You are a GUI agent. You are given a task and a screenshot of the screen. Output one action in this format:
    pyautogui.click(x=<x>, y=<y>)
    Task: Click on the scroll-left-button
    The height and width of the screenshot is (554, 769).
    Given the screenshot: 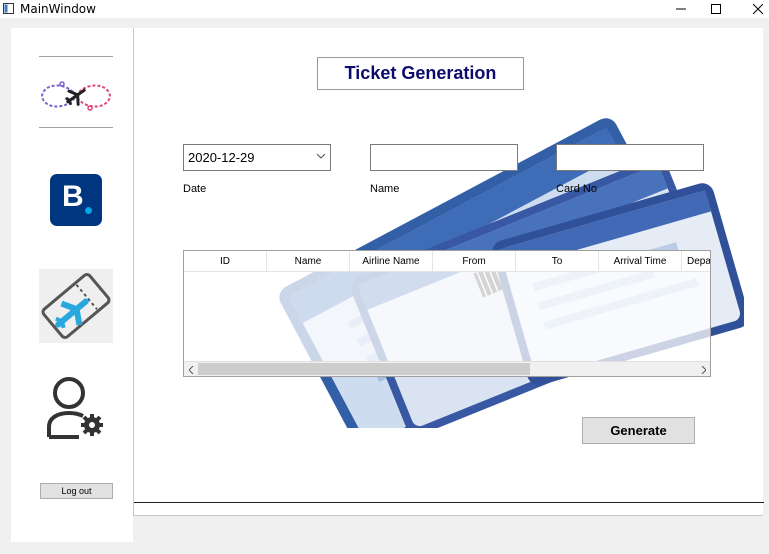 What is the action you would take?
    pyautogui.click(x=191, y=369)
    